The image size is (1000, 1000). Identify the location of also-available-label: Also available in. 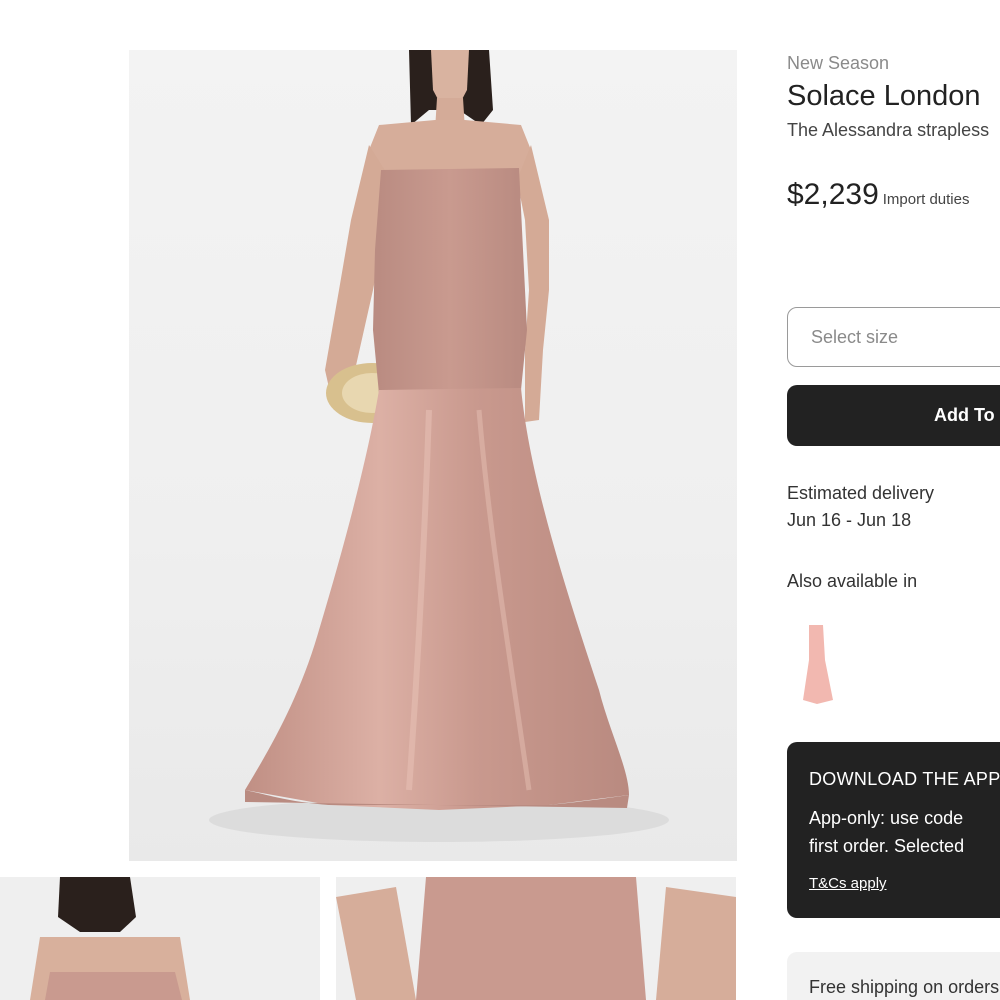
(852, 581).